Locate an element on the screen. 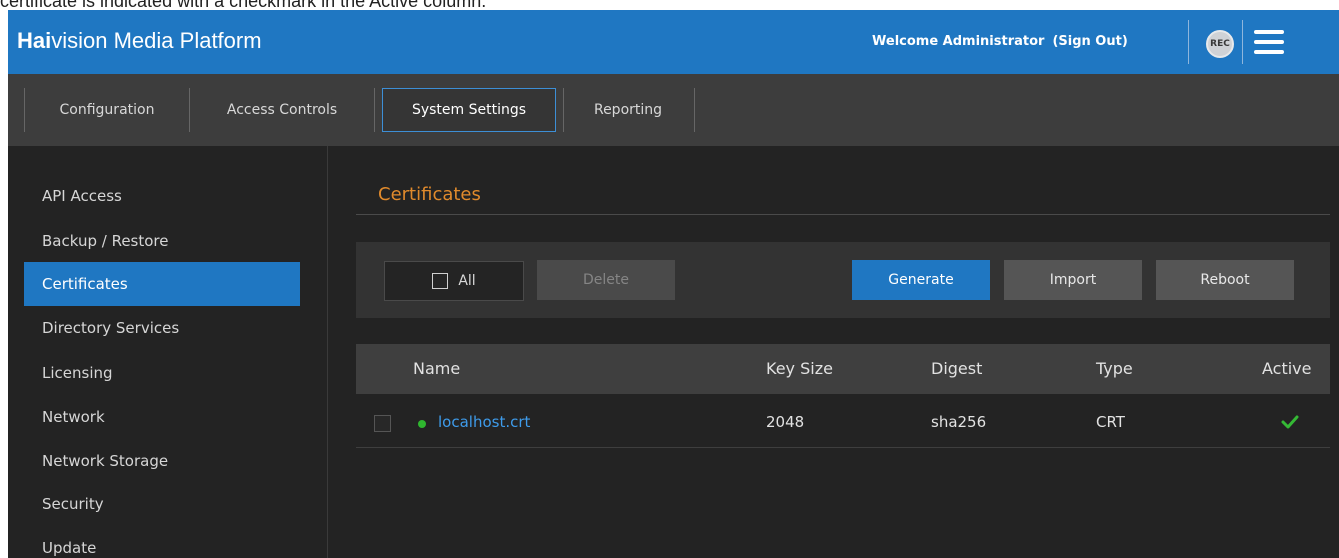 This screenshot has height=558, width=1339. sidebar-item-label: Network is located at coordinates (73, 417).